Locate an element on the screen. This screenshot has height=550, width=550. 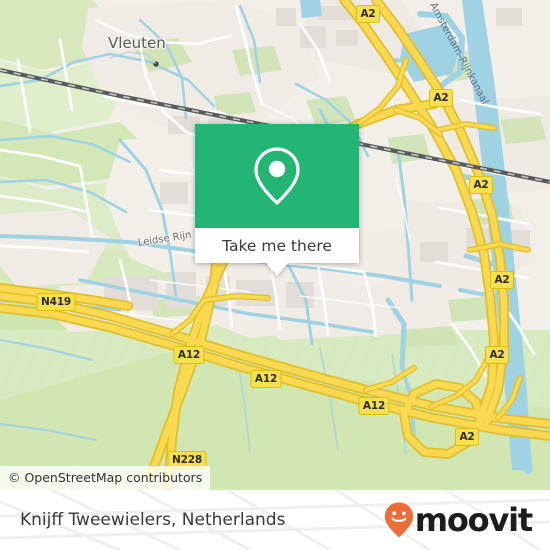
popup-pointer-tail is located at coordinates (277, 269).